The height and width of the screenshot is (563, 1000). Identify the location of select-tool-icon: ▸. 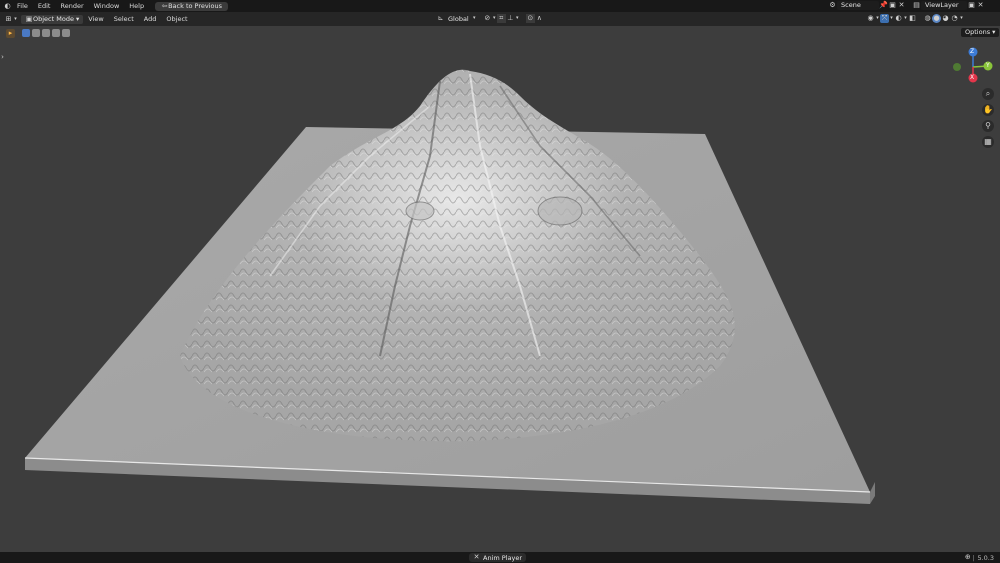
(10, 33).